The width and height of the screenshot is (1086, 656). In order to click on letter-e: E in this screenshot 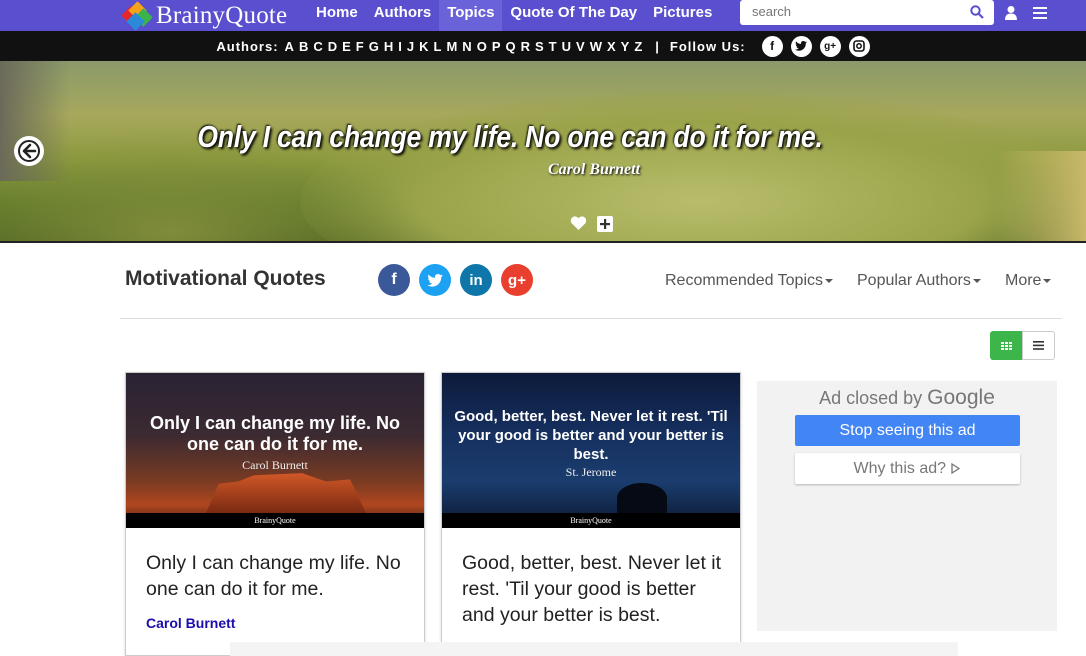, I will do `click(347, 46)`.